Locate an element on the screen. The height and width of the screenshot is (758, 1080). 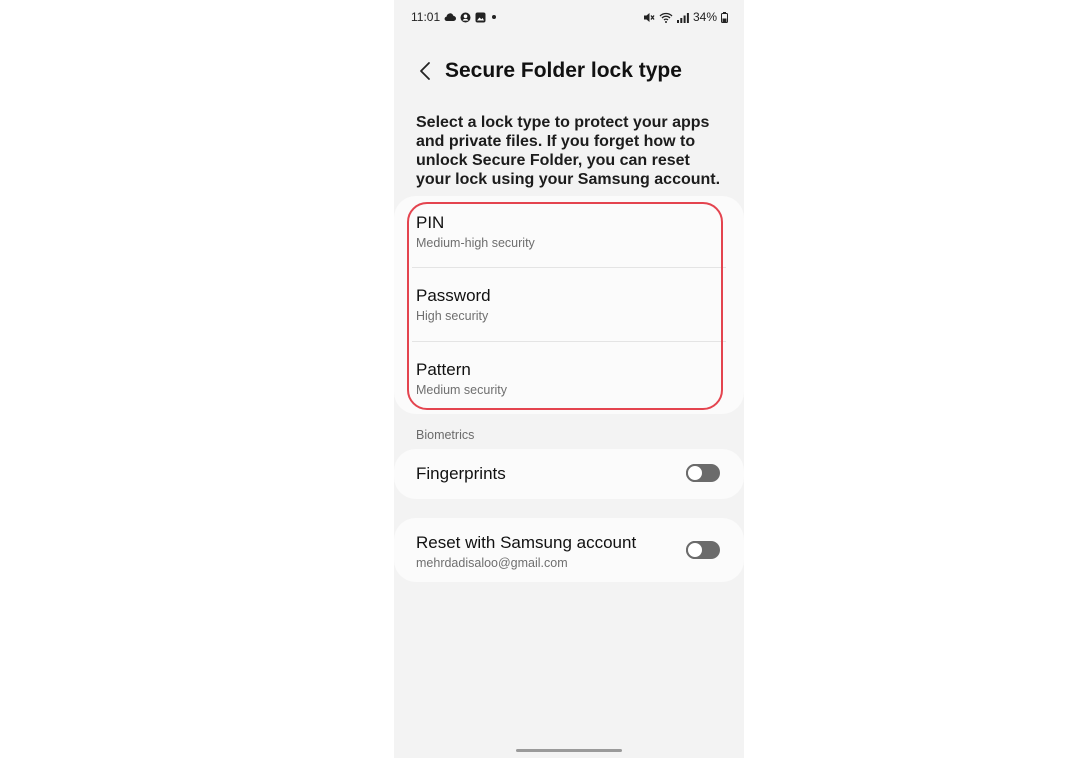
reset-title: Reset with Samsung account is located at coordinates (526, 542).